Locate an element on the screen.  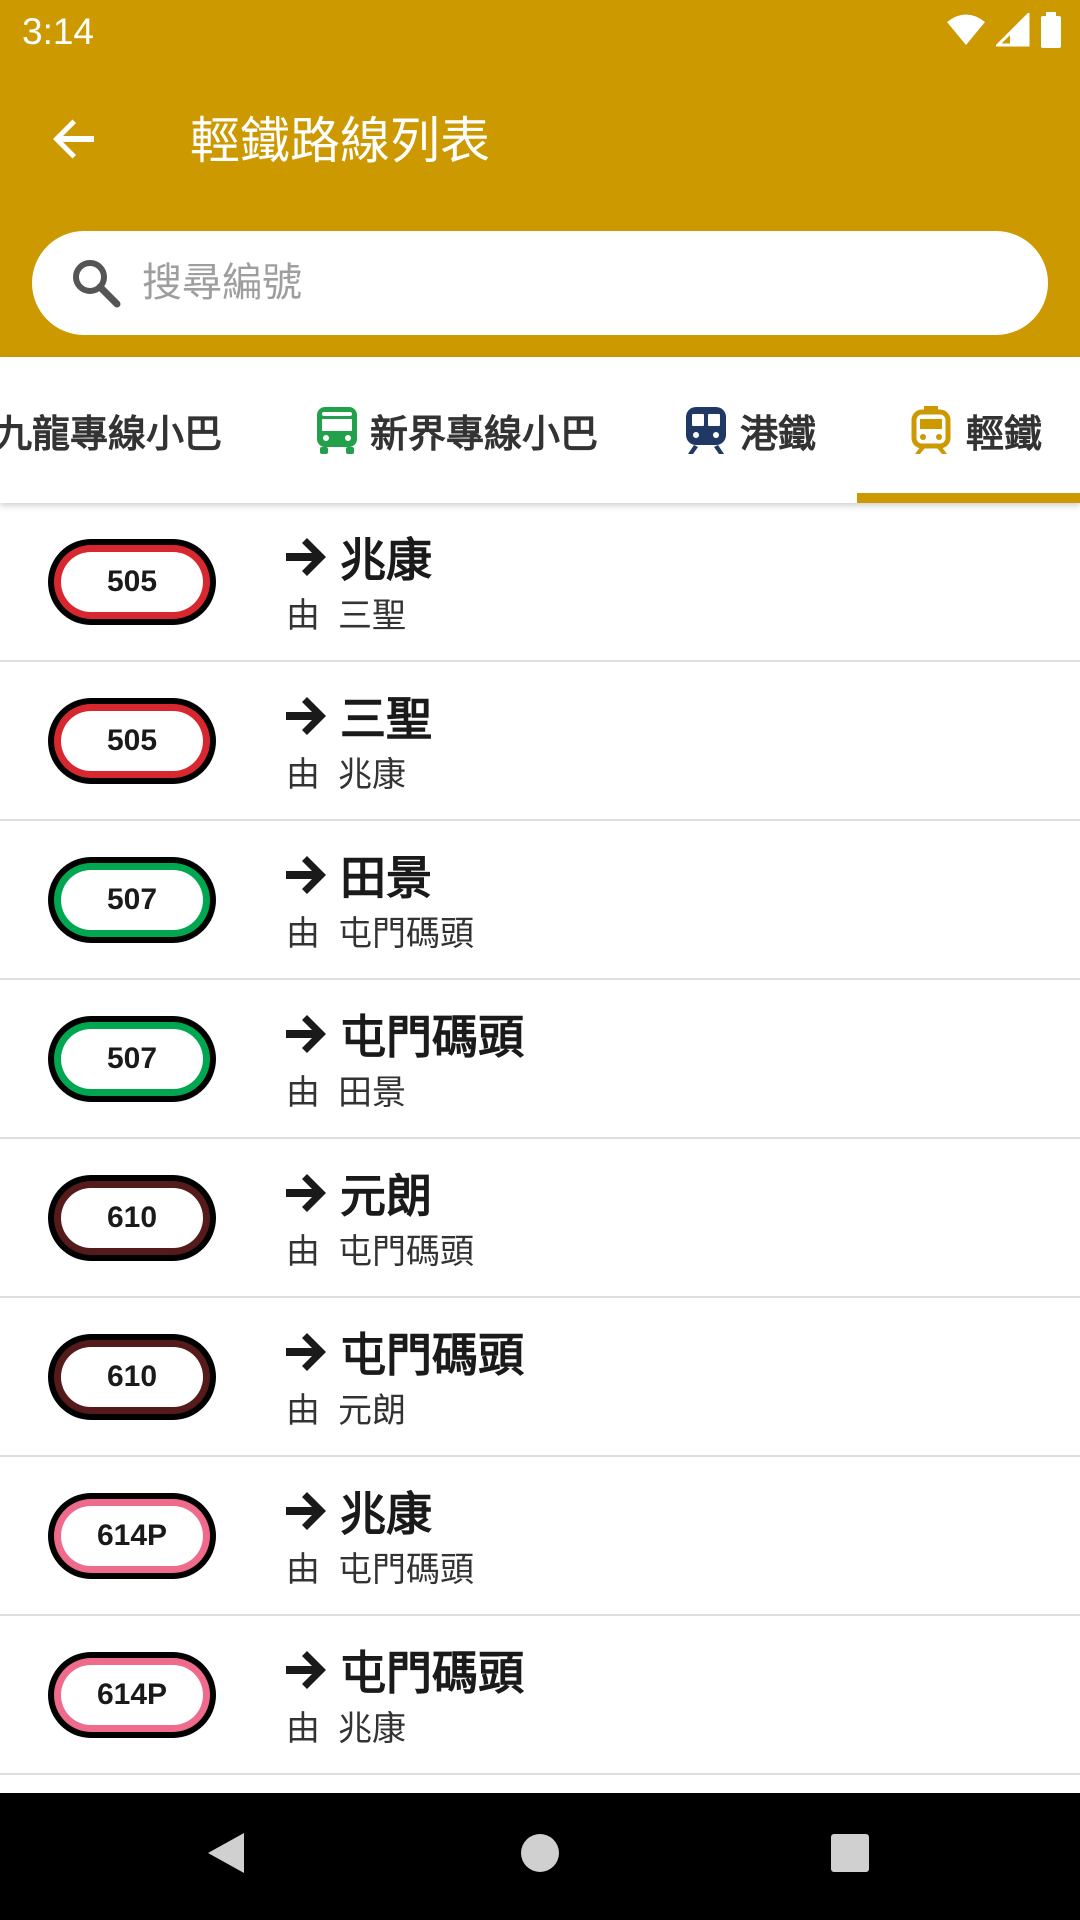
nav-back-button is located at coordinates (226, 1855).